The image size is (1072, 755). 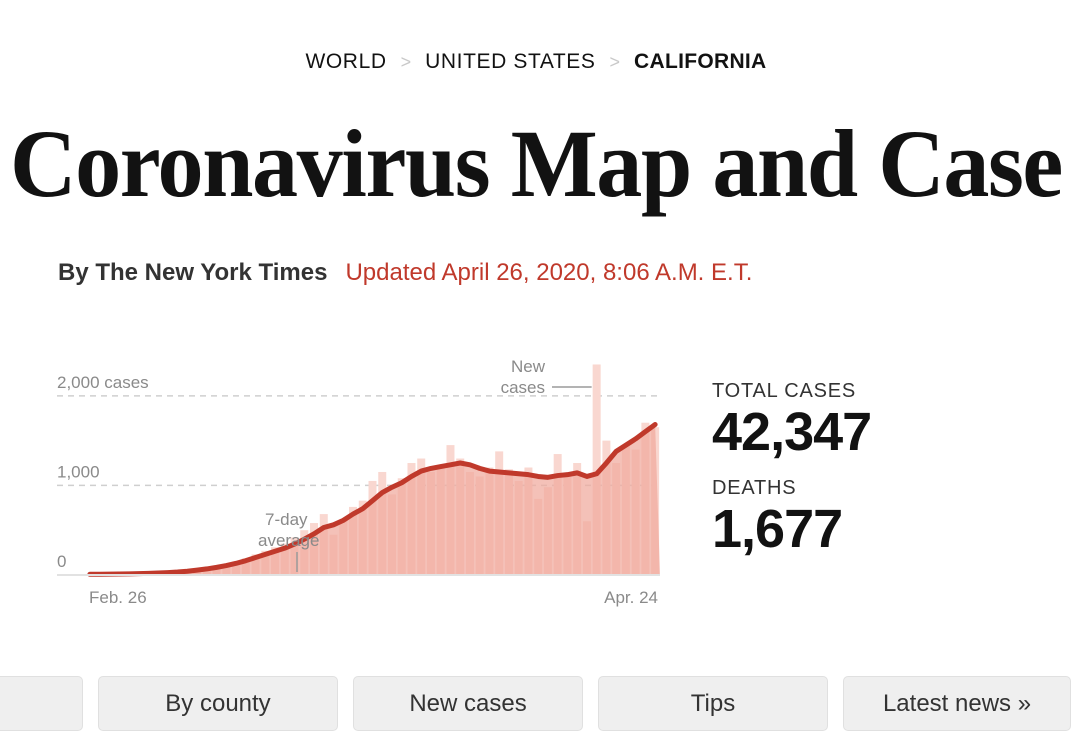 I want to click on stat-deaths: DEATHS 1,677, so click(x=791, y=517).